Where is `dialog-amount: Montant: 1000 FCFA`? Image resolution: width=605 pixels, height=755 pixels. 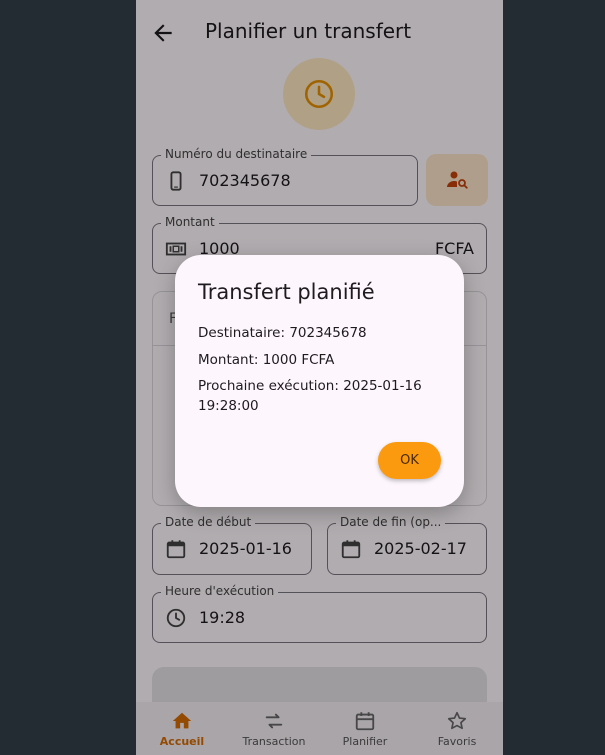 dialog-amount: Montant: 1000 FCFA is located at coordinates (266, 360).